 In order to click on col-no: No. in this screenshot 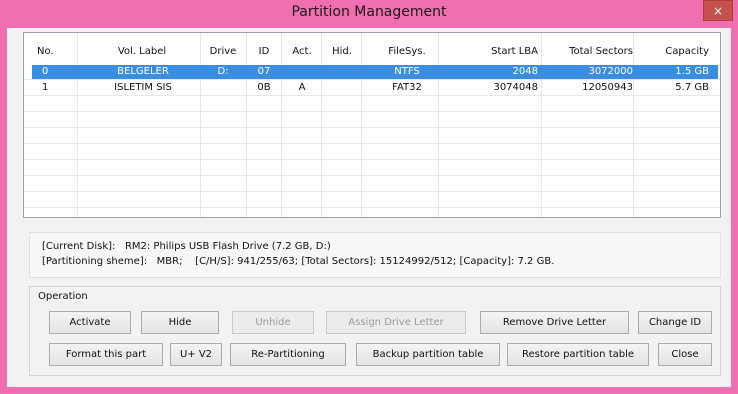, I will do `click(57, 52)`.